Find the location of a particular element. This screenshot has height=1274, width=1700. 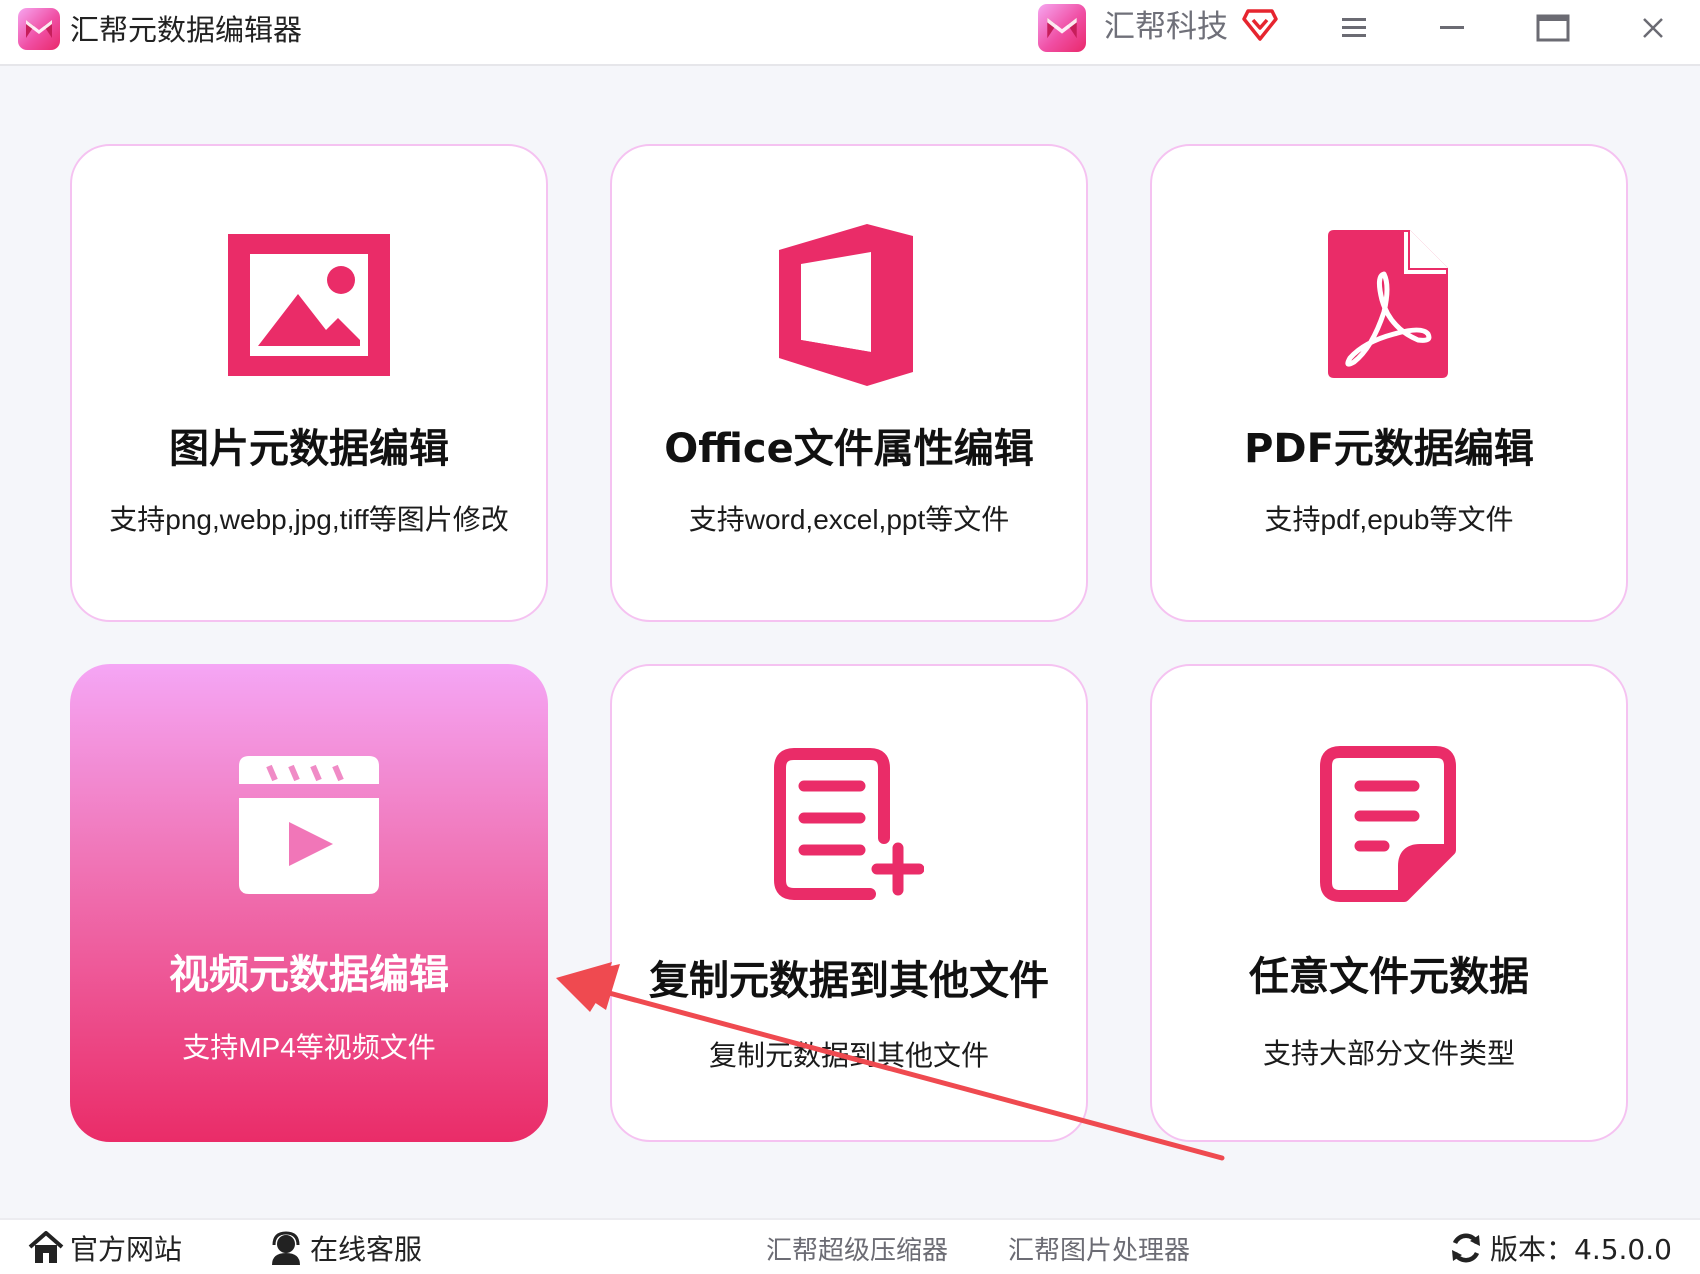

app-logo-icon is located at coordinates (39, 29).